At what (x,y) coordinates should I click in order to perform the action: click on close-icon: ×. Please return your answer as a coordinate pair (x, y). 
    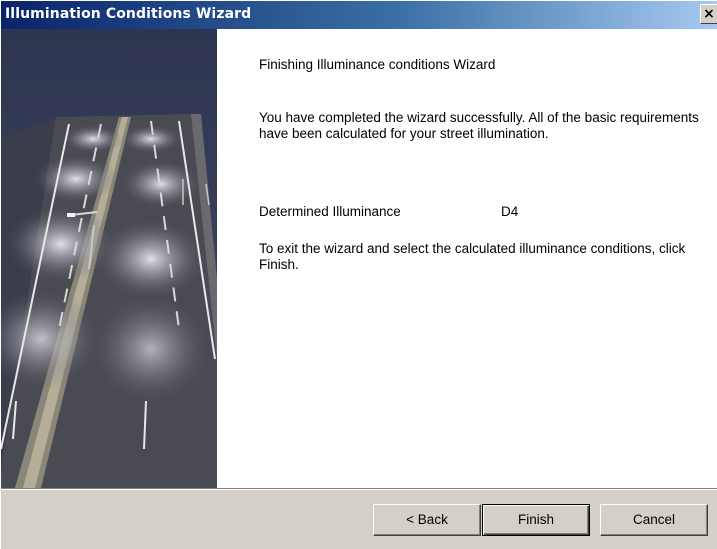
    Looking at the image, I should click on (709, 14).